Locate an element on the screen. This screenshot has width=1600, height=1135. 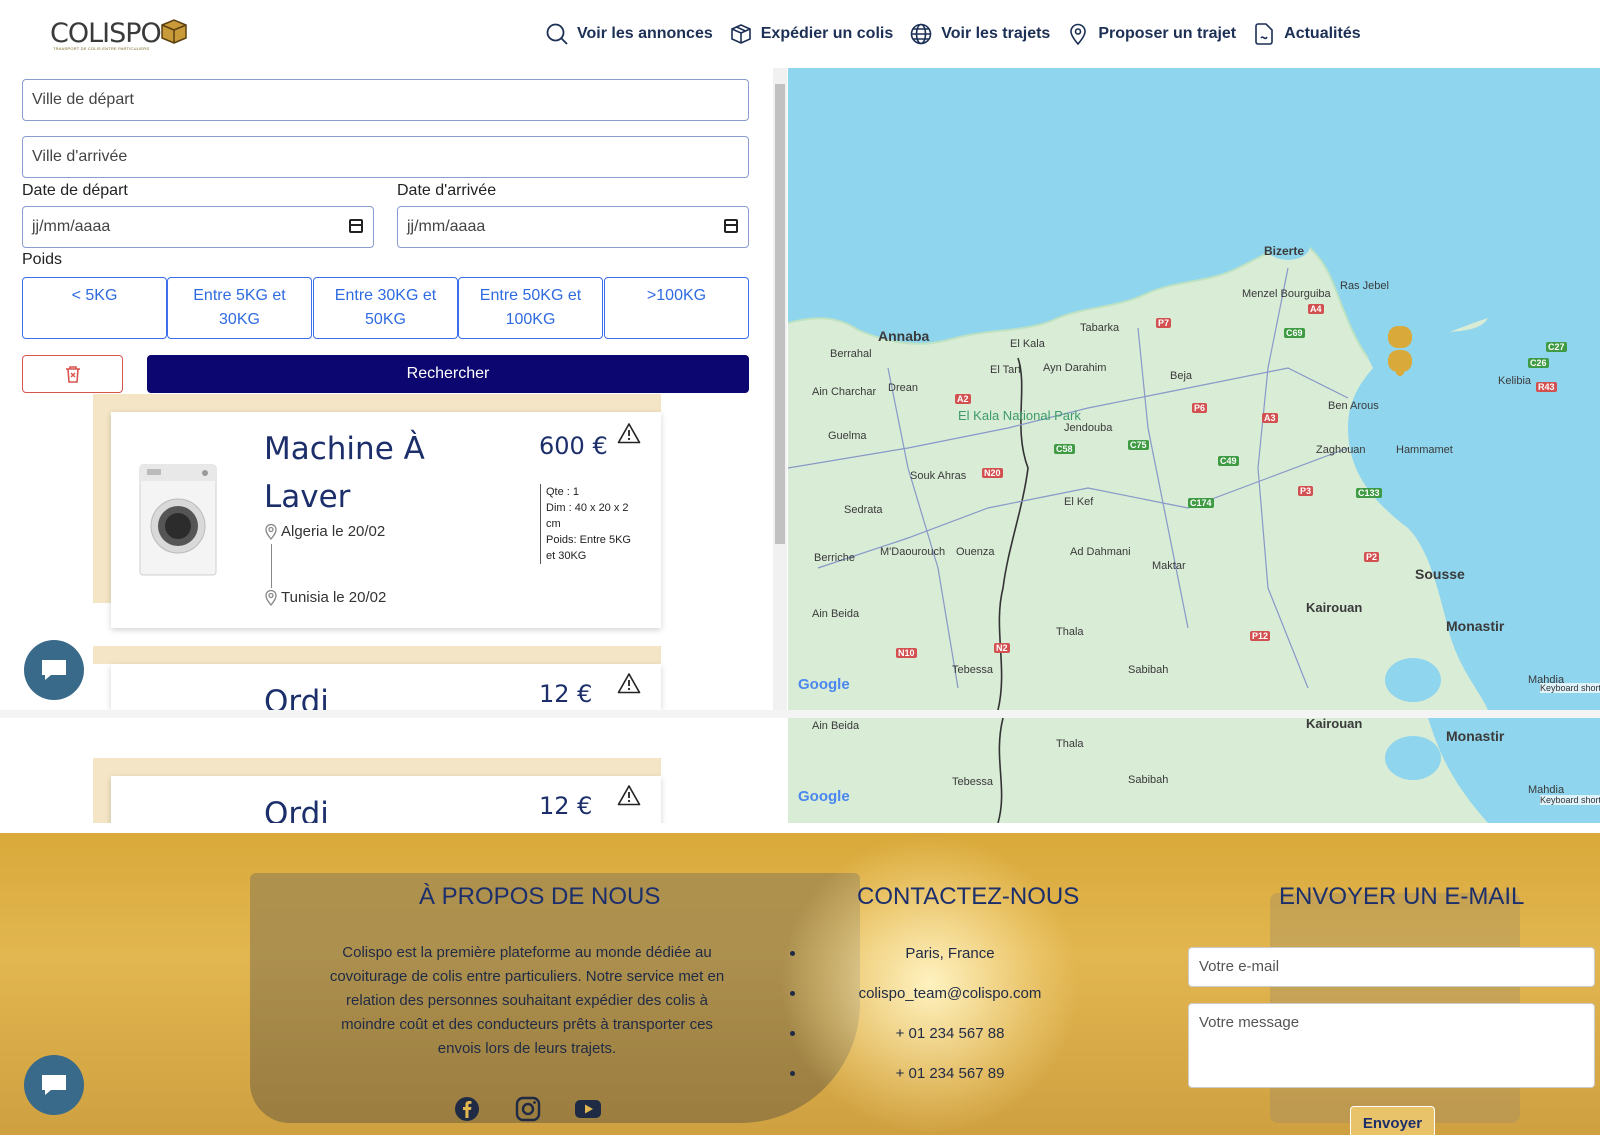
search-button: Rechercher is located at coordinates (448, 374).